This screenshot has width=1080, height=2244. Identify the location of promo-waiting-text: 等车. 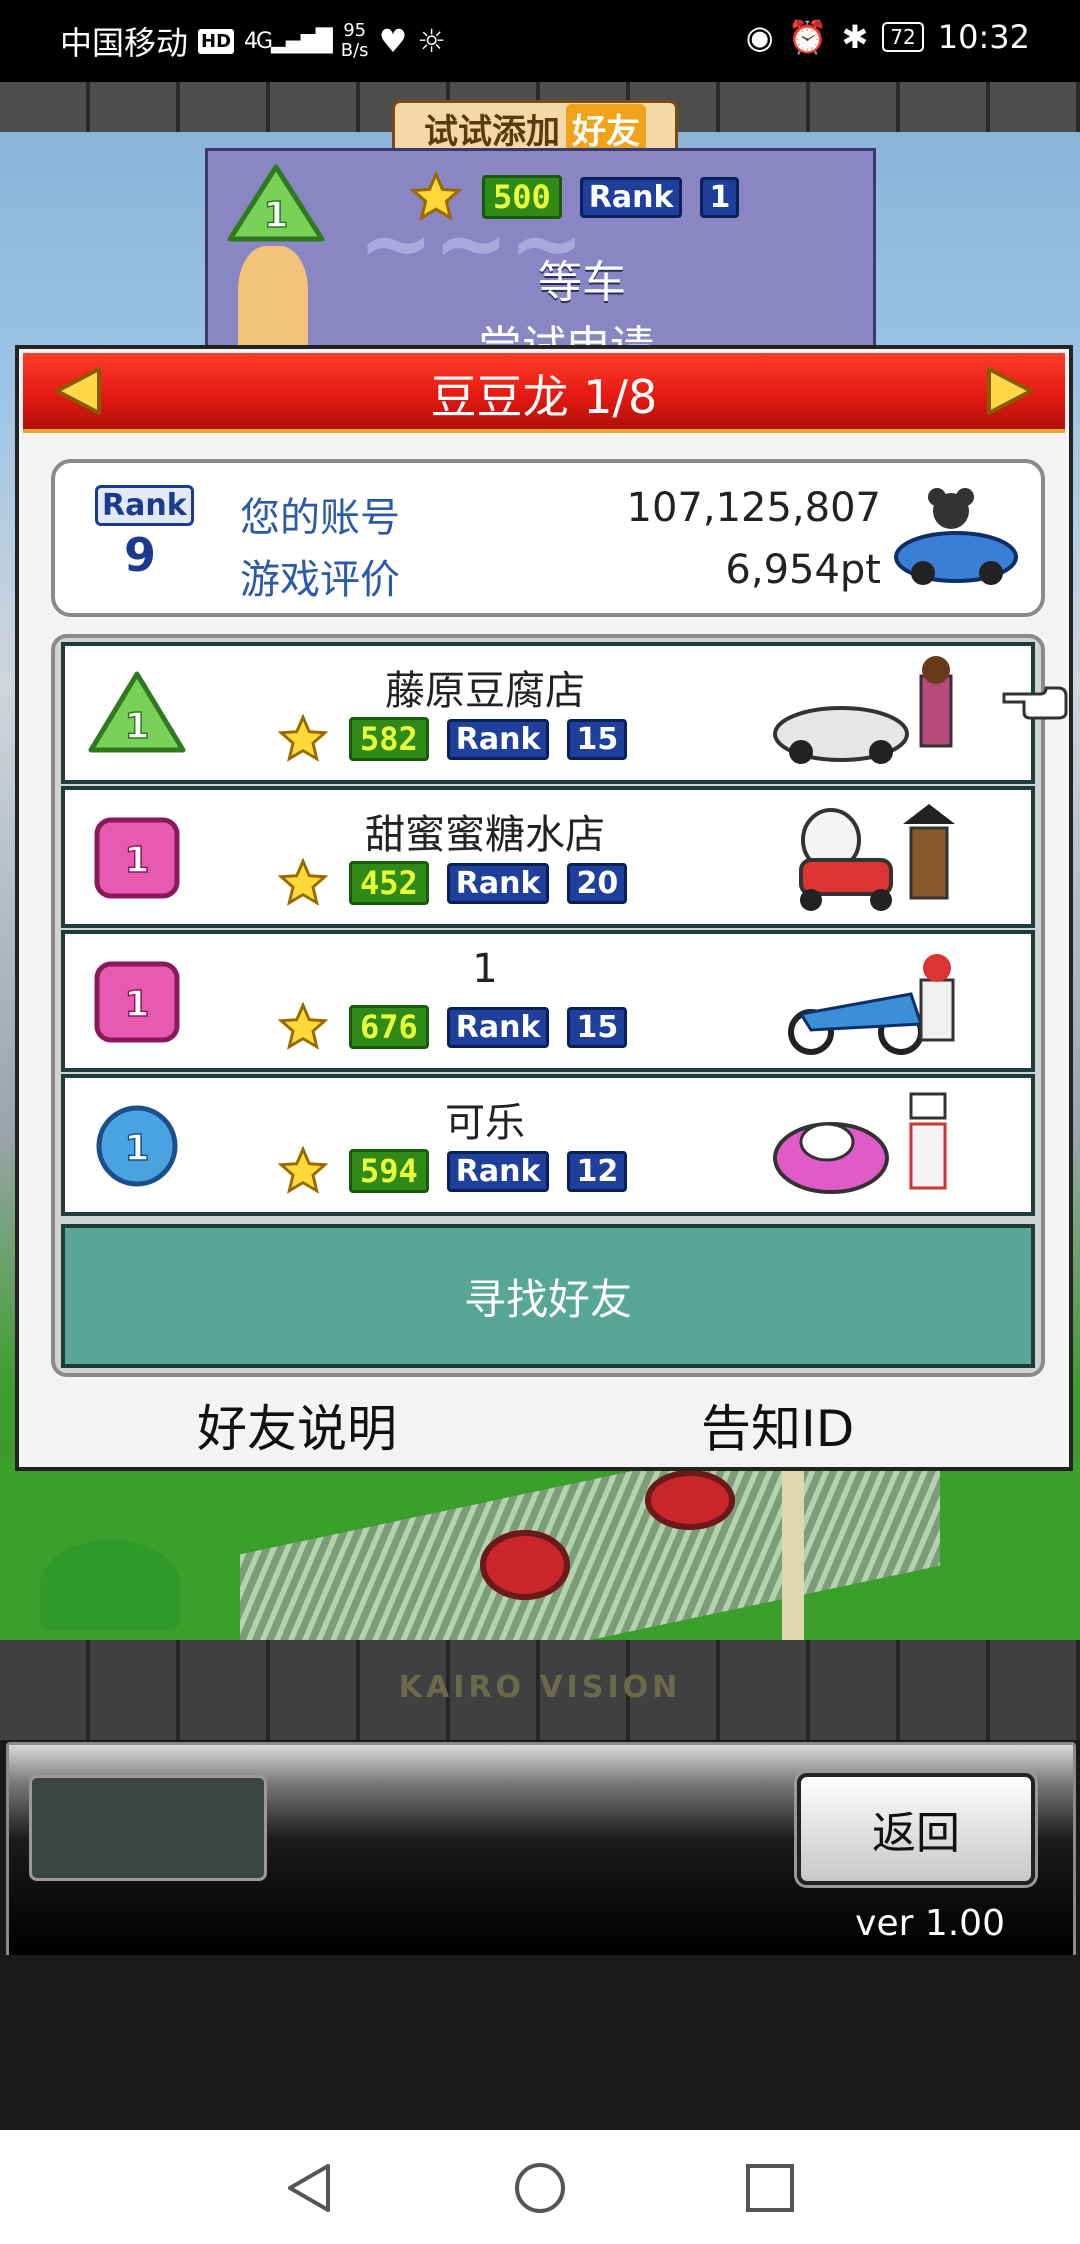
(582, 282).